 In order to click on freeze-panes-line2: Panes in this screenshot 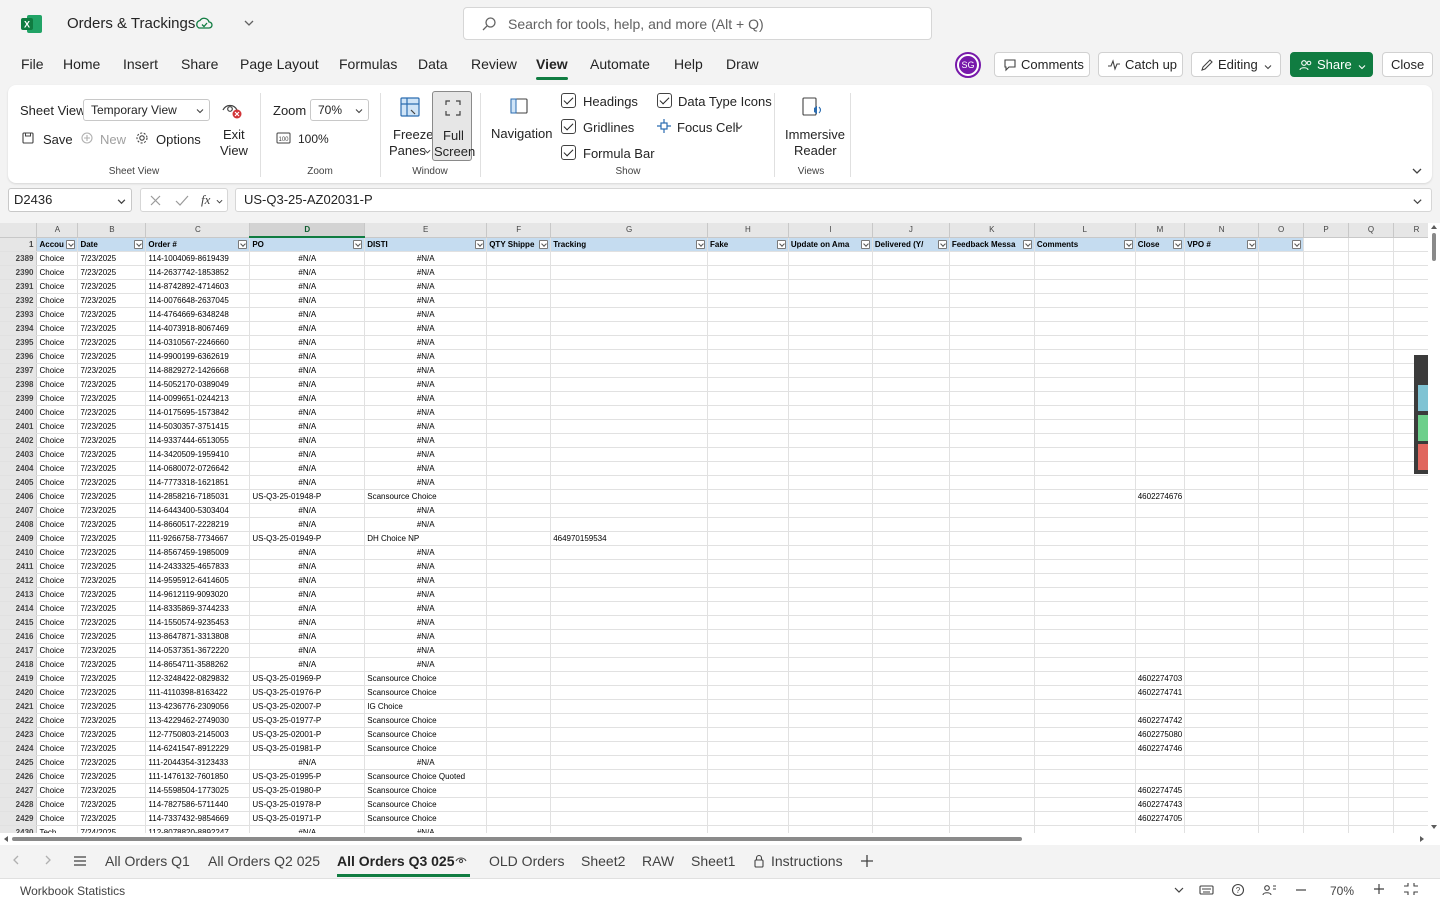, I will do `click(407, 150)`.